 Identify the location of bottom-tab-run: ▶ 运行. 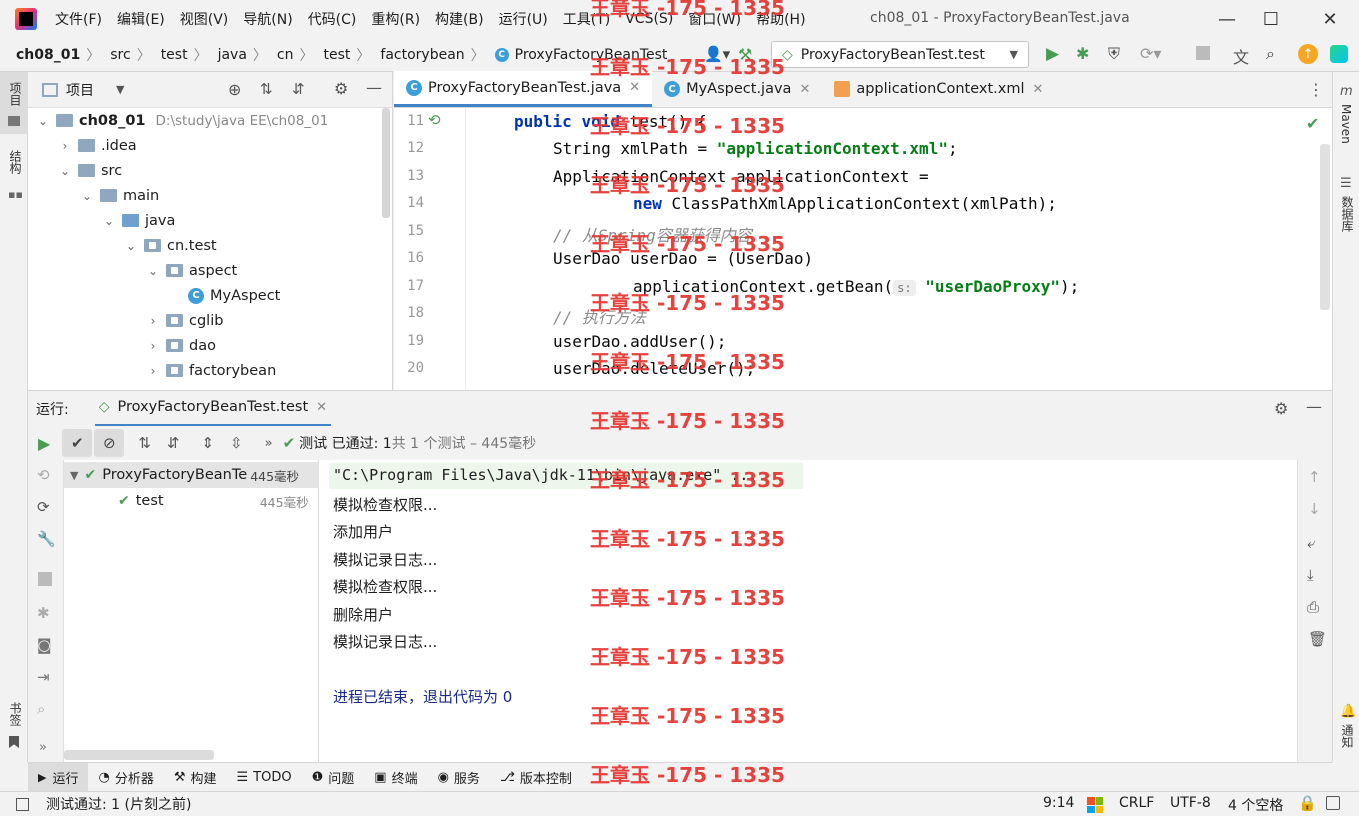
(58, 777).